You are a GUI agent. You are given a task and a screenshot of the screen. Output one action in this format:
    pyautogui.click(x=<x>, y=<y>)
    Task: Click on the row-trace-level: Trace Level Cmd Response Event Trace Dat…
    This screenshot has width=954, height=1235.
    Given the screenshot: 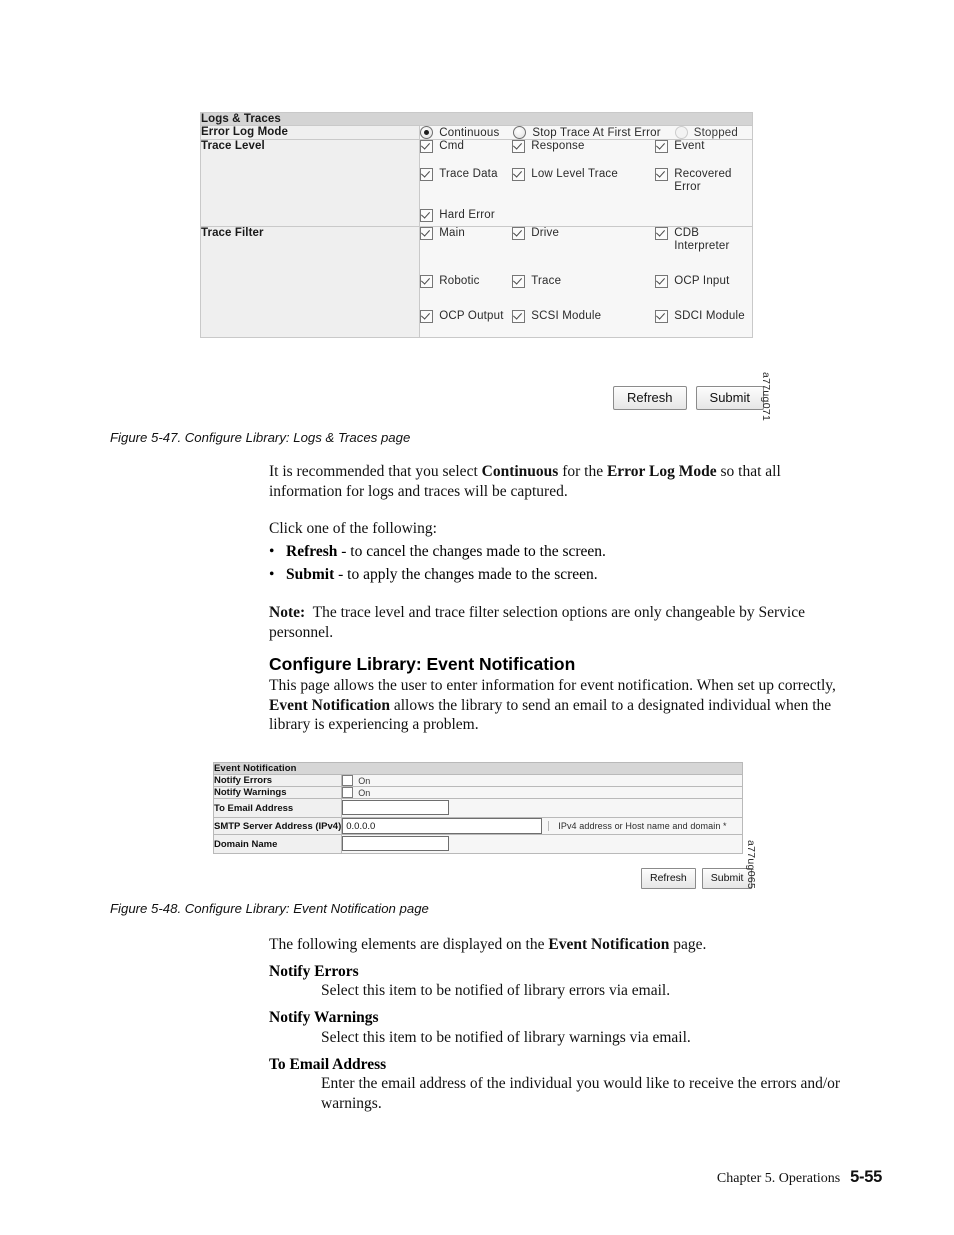 What is the action you would take?
    pyautogui.click(x=476, y=183)
    